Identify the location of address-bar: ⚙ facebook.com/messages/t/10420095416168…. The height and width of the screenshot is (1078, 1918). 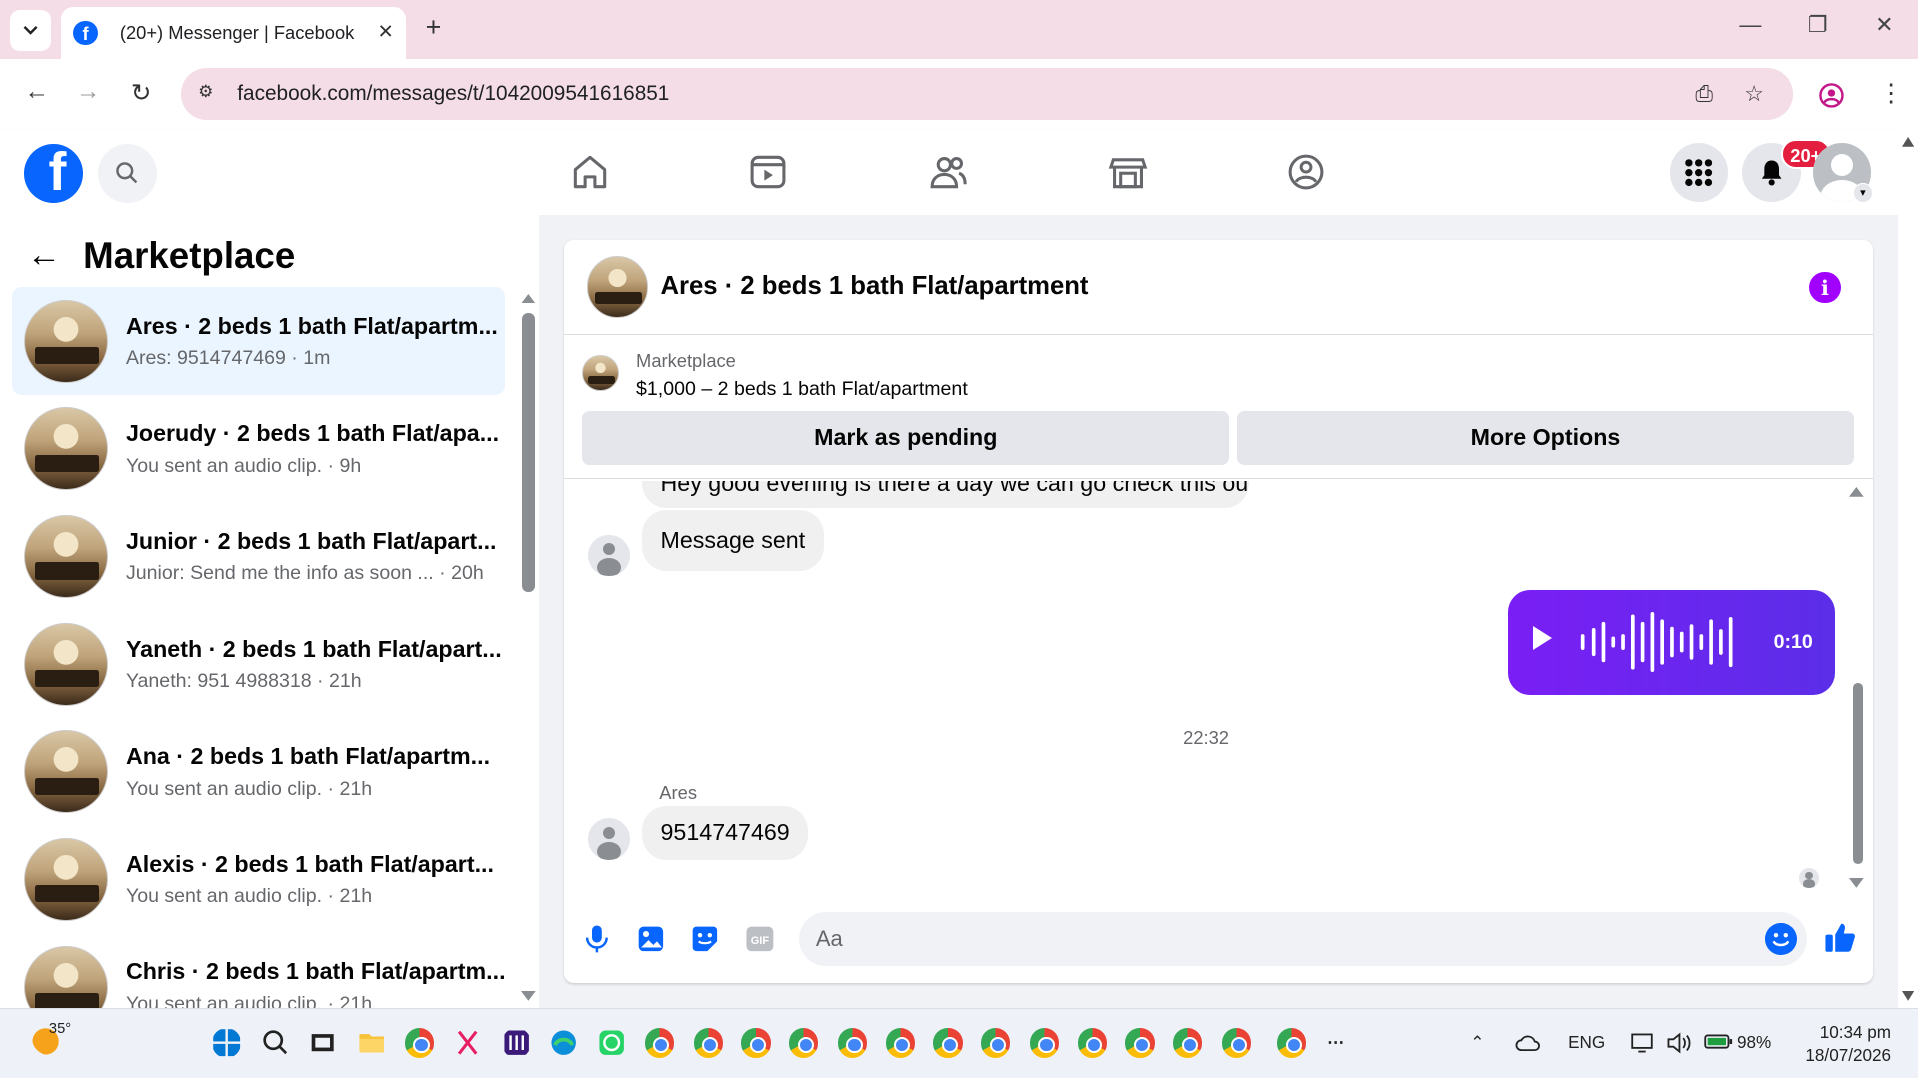
(987, 94).